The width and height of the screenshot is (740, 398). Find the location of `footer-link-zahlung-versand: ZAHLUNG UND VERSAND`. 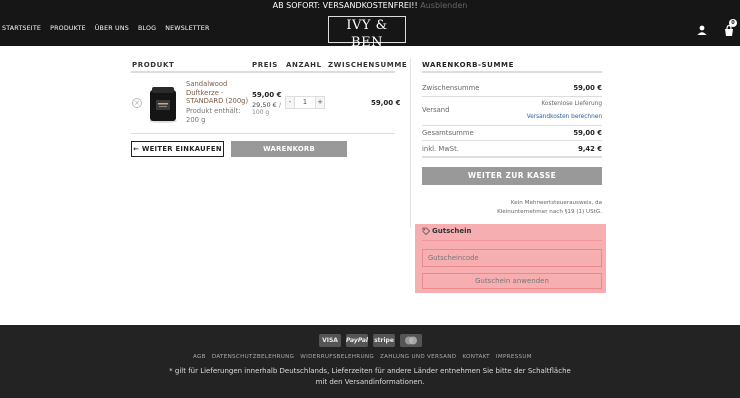

footer-link-zahlung-versand: ZAHLUNG UND VERSAND is located at coordinates (418, 357).